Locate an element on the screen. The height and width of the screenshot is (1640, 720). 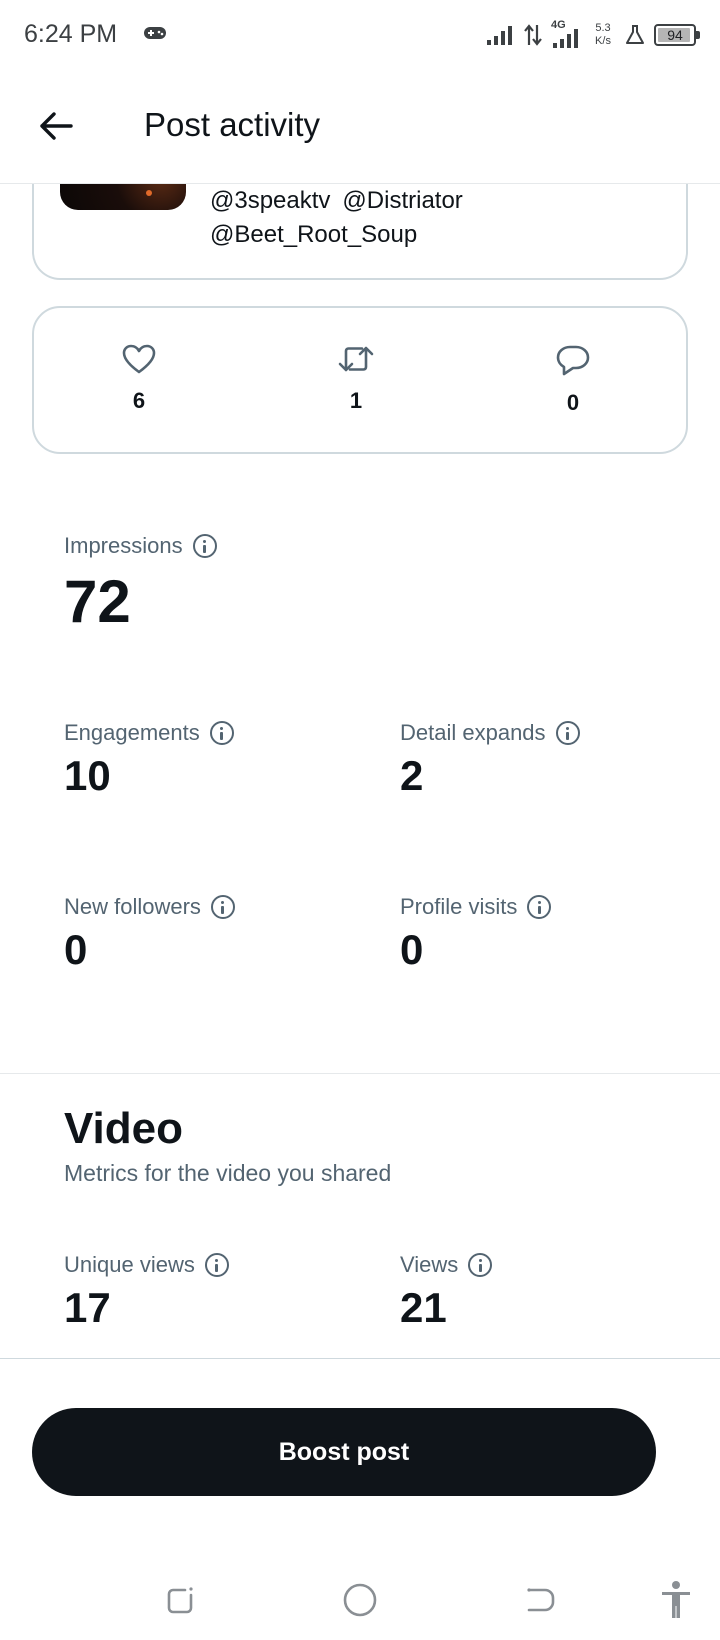
impressions-label: Impressions is located at coordinates (123, 545).